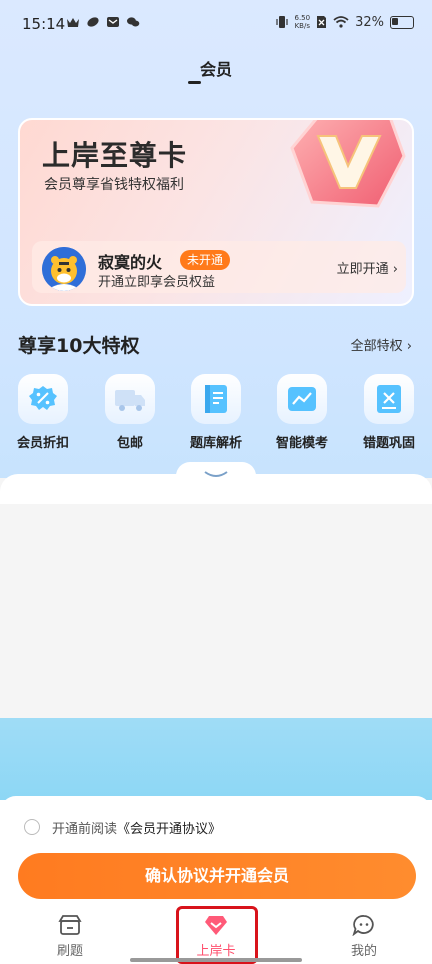 The width and height of the screenshot is (432, 964). What do you see at coordinates (85, 829) in the screenshot?
I see `agreement-prefix: 开通前阅读` at bounding box center [85, 829].